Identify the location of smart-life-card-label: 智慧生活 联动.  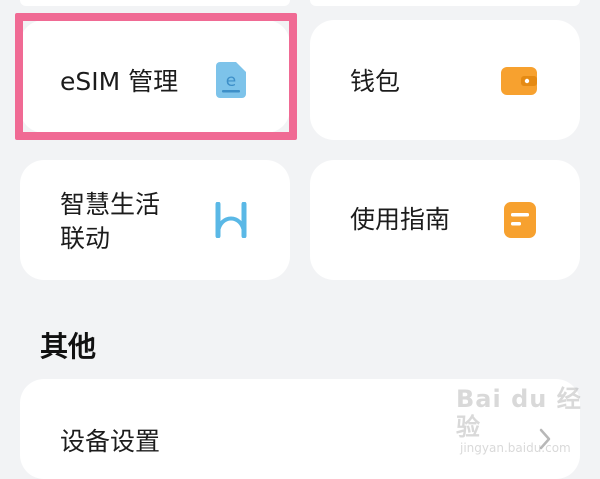
(110, 221).